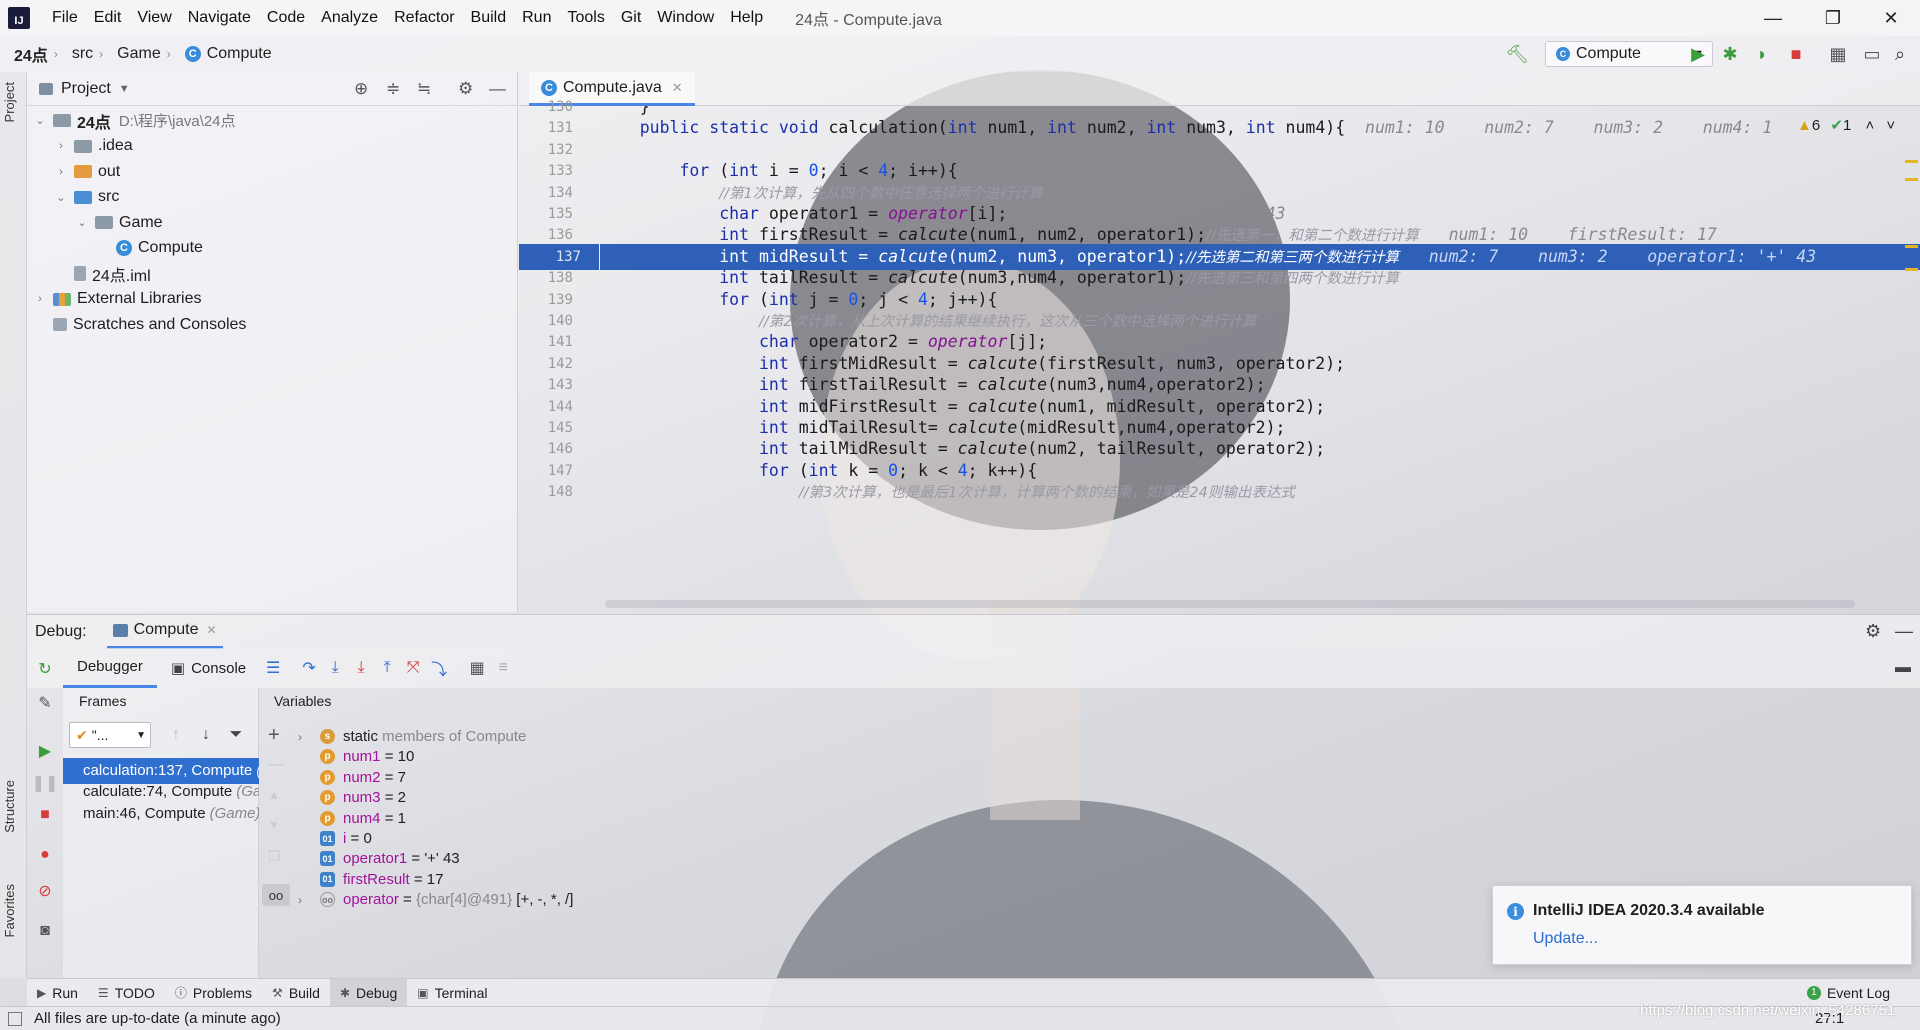 This screenshot has height=1030, width=1920. What do you see at coordinates (361, 89) in the screenshot?
I see `locate-icon: ⊕` at bounding box center [361, 89].